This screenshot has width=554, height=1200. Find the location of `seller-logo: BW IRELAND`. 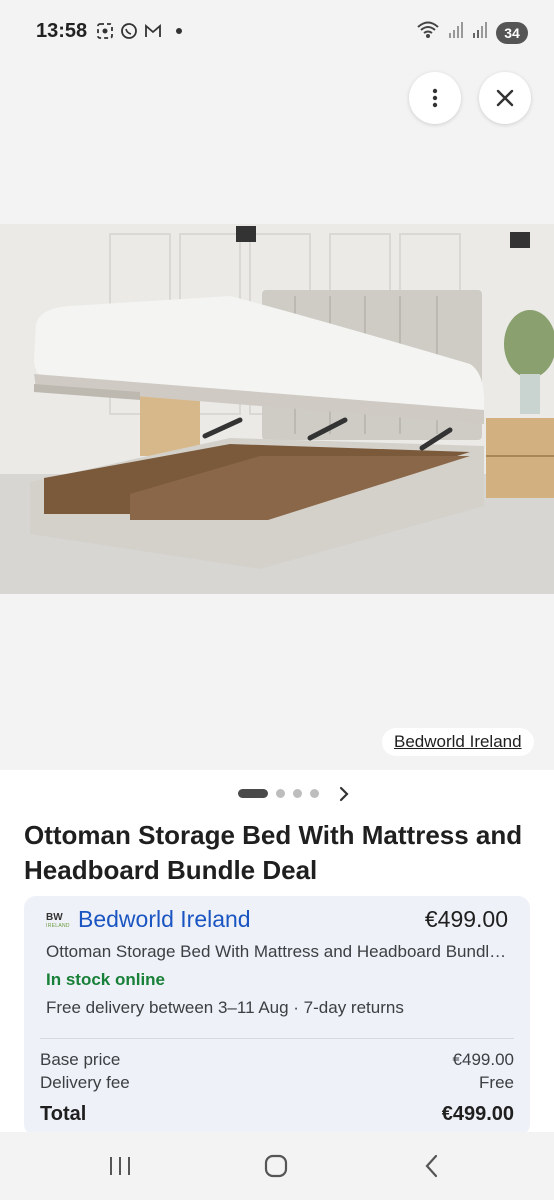

seller-logo: BW IRELAND is located at coordinates (58, 923).